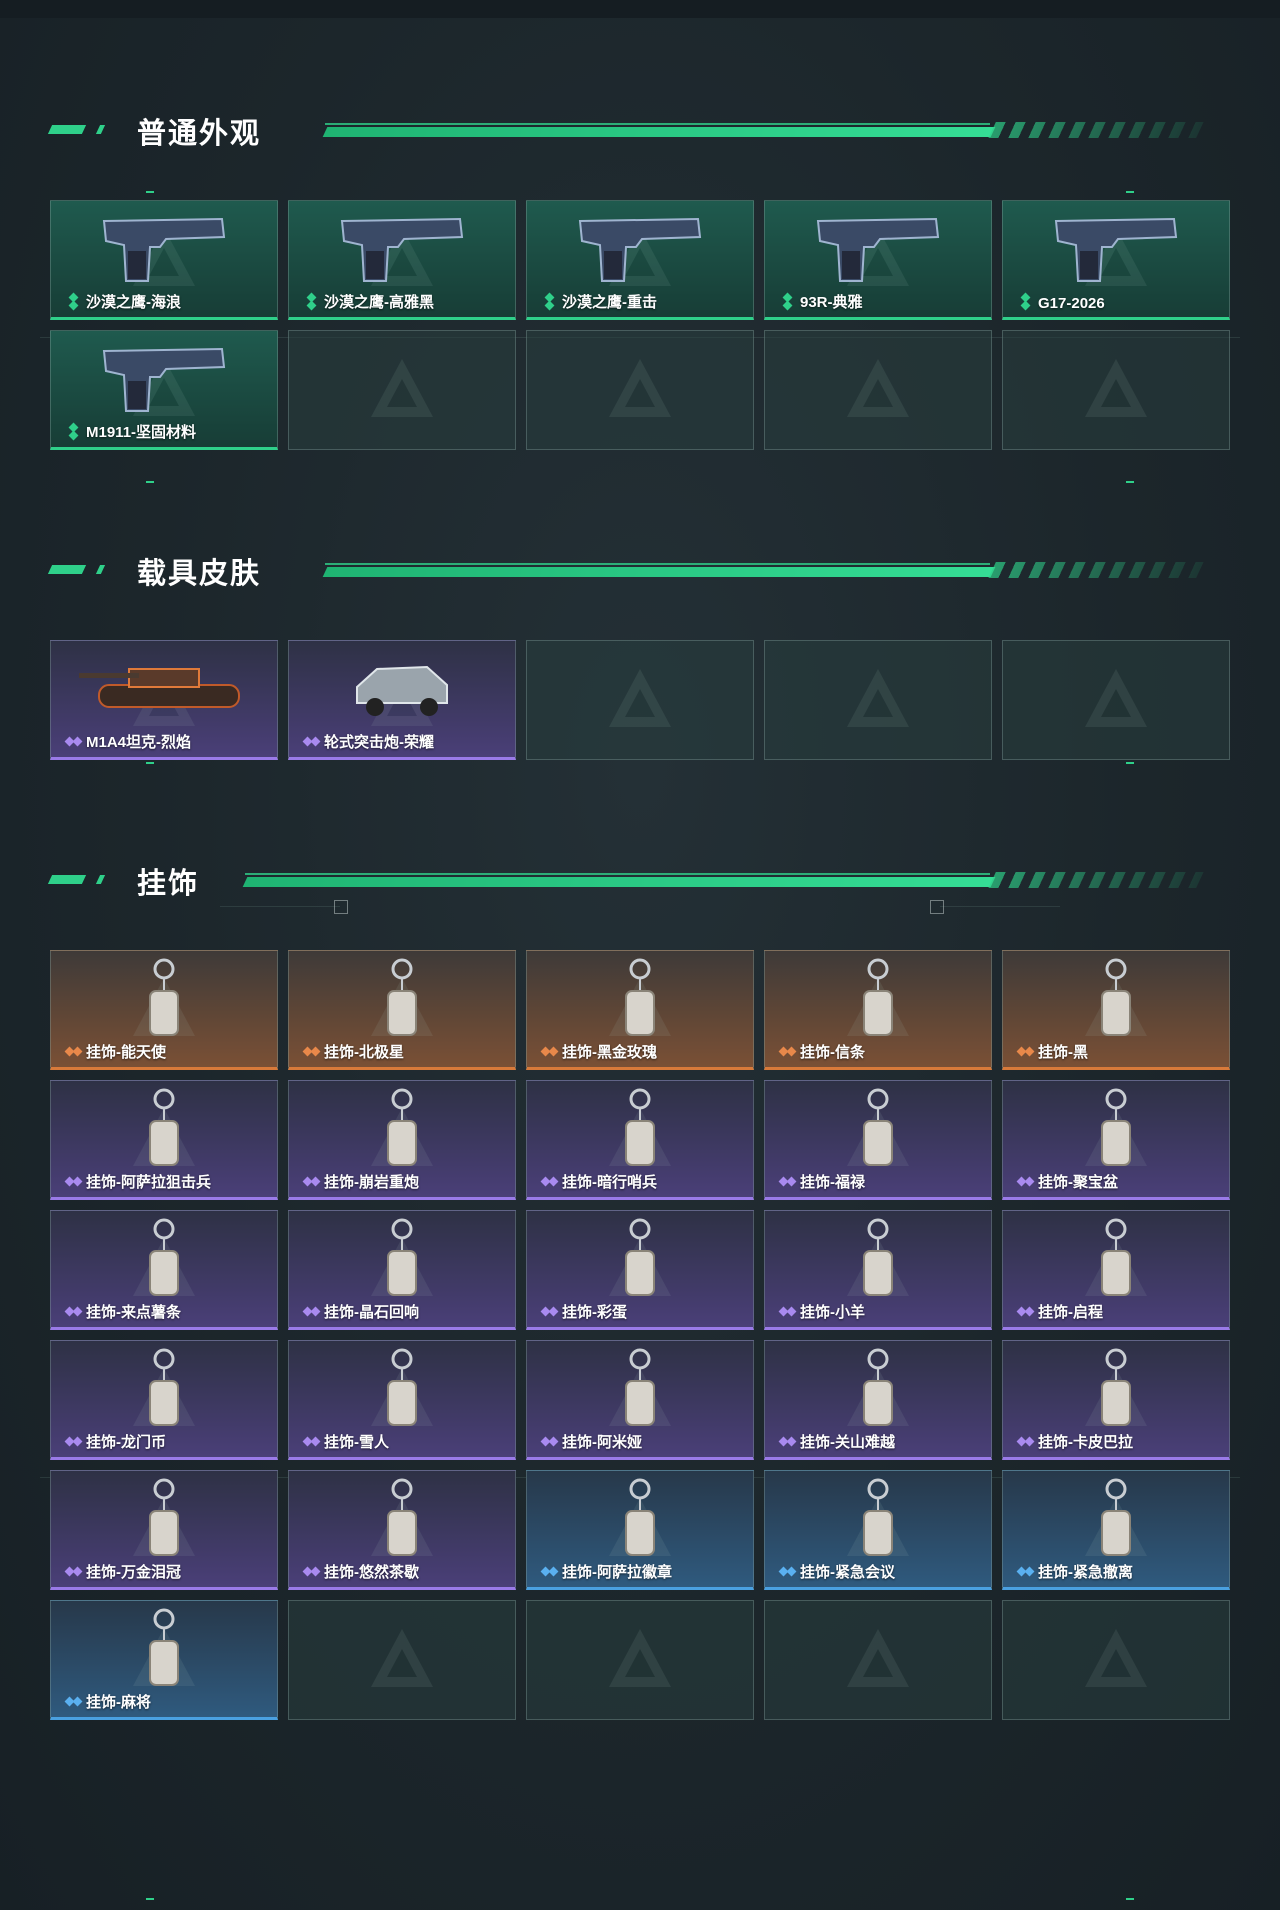 This screenshot has height=1910, width=1280. I want to click on item-card: 挂饰-启程, so click(1116, 1270).